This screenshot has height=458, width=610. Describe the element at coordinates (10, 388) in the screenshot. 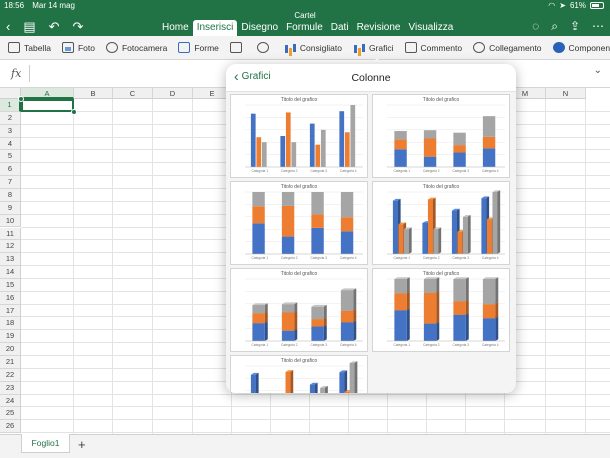

I see `row-header-23: 23` at that location.